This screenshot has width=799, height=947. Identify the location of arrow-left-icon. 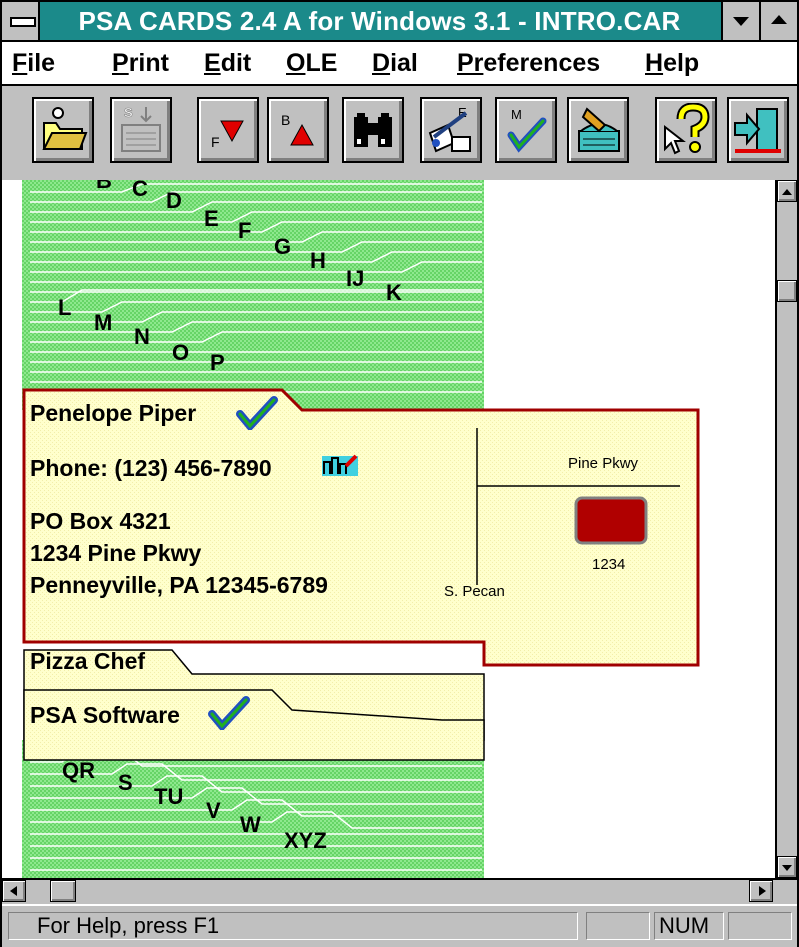
(13, 891).